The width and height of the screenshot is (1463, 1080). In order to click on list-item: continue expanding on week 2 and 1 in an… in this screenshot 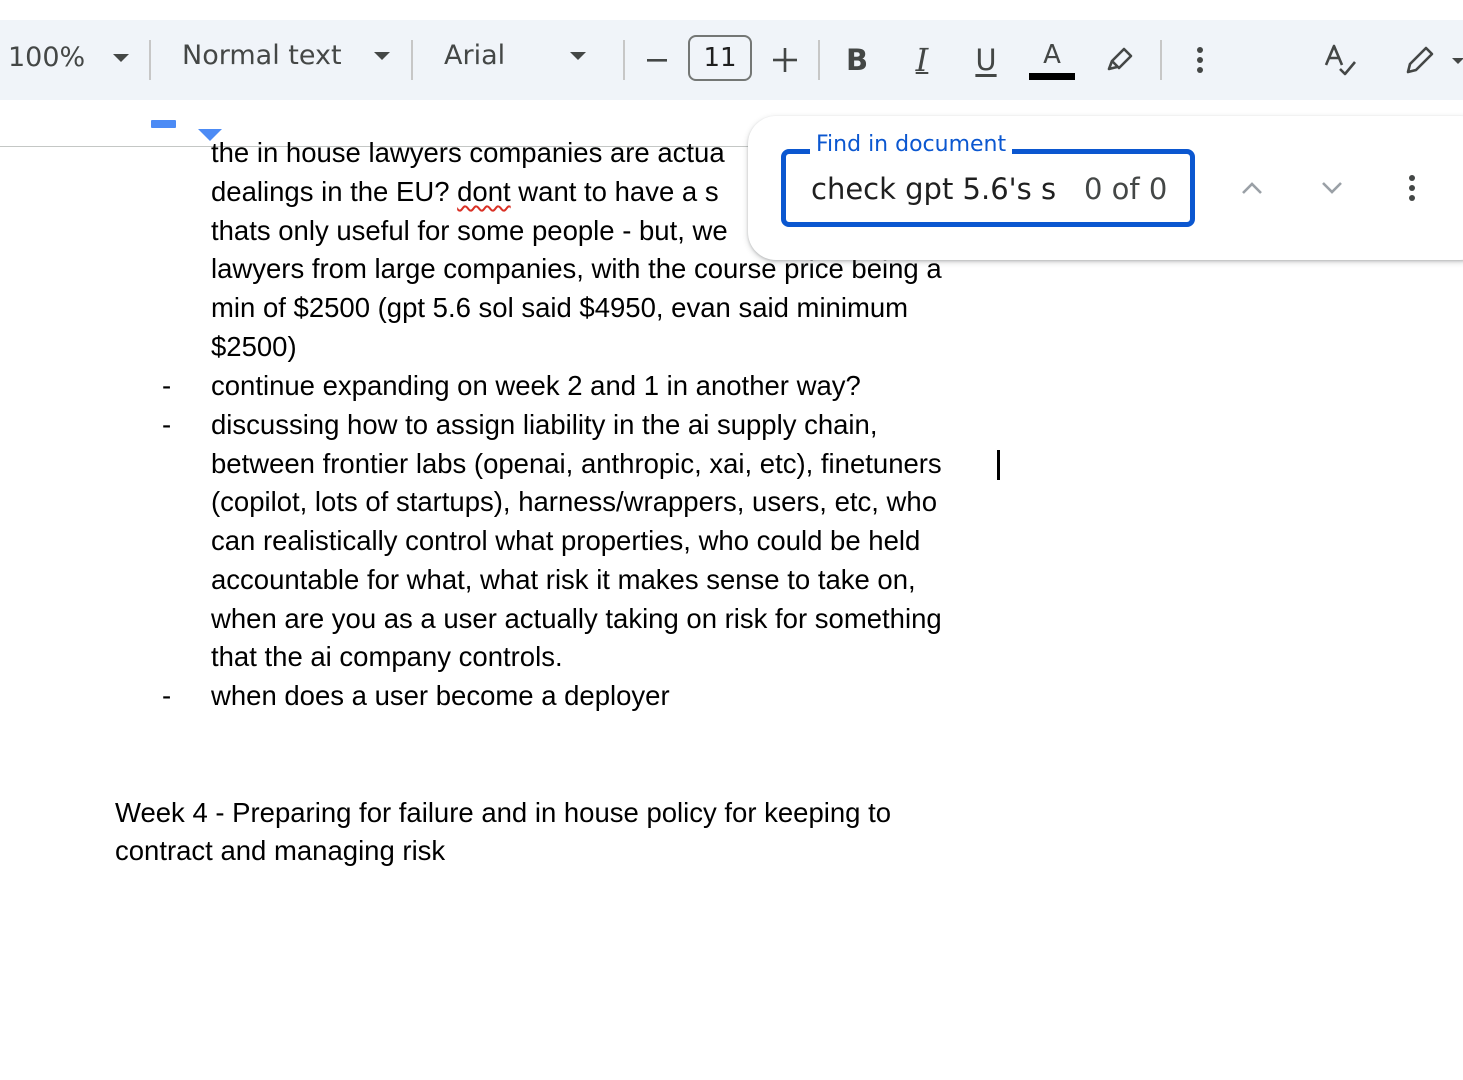, I will do `click(536, 385)`.